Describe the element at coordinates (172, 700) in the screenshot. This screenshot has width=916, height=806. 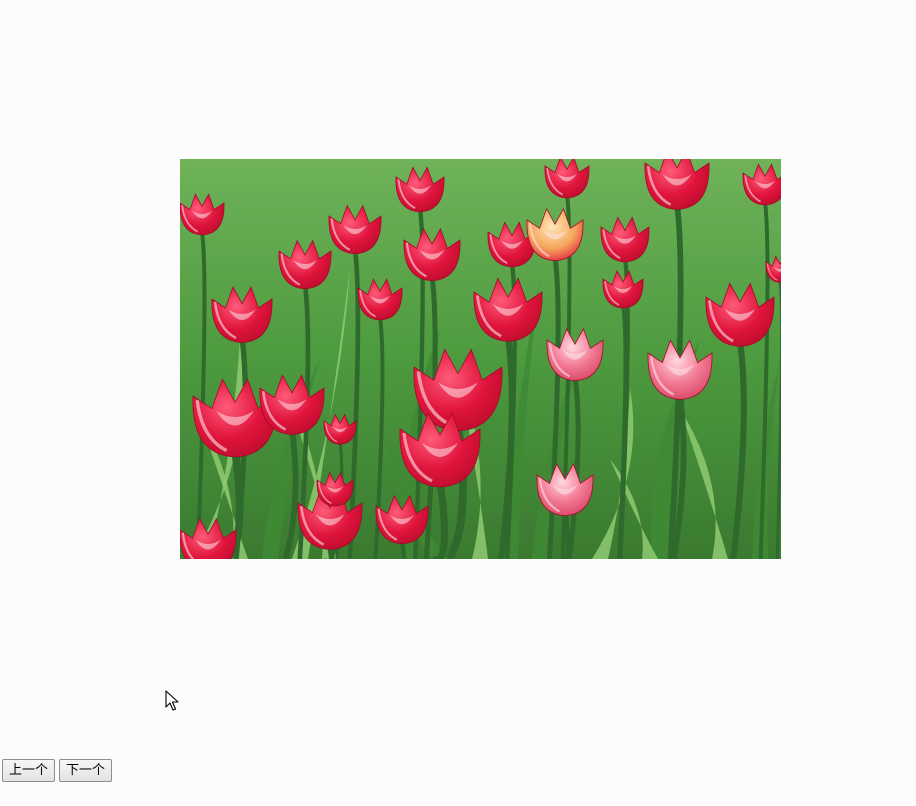
I see `arrow-cursor-icon` at that location.